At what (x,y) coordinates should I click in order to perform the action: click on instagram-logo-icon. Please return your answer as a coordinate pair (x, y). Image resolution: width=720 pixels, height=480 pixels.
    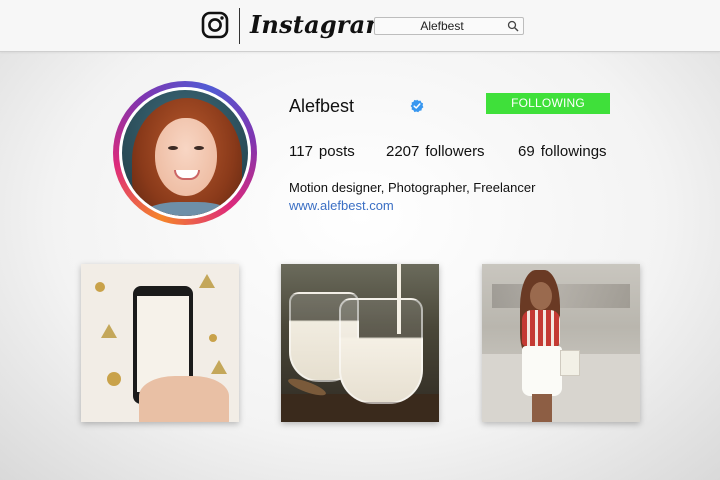
    Looking at the image, I should click on (215, 25).